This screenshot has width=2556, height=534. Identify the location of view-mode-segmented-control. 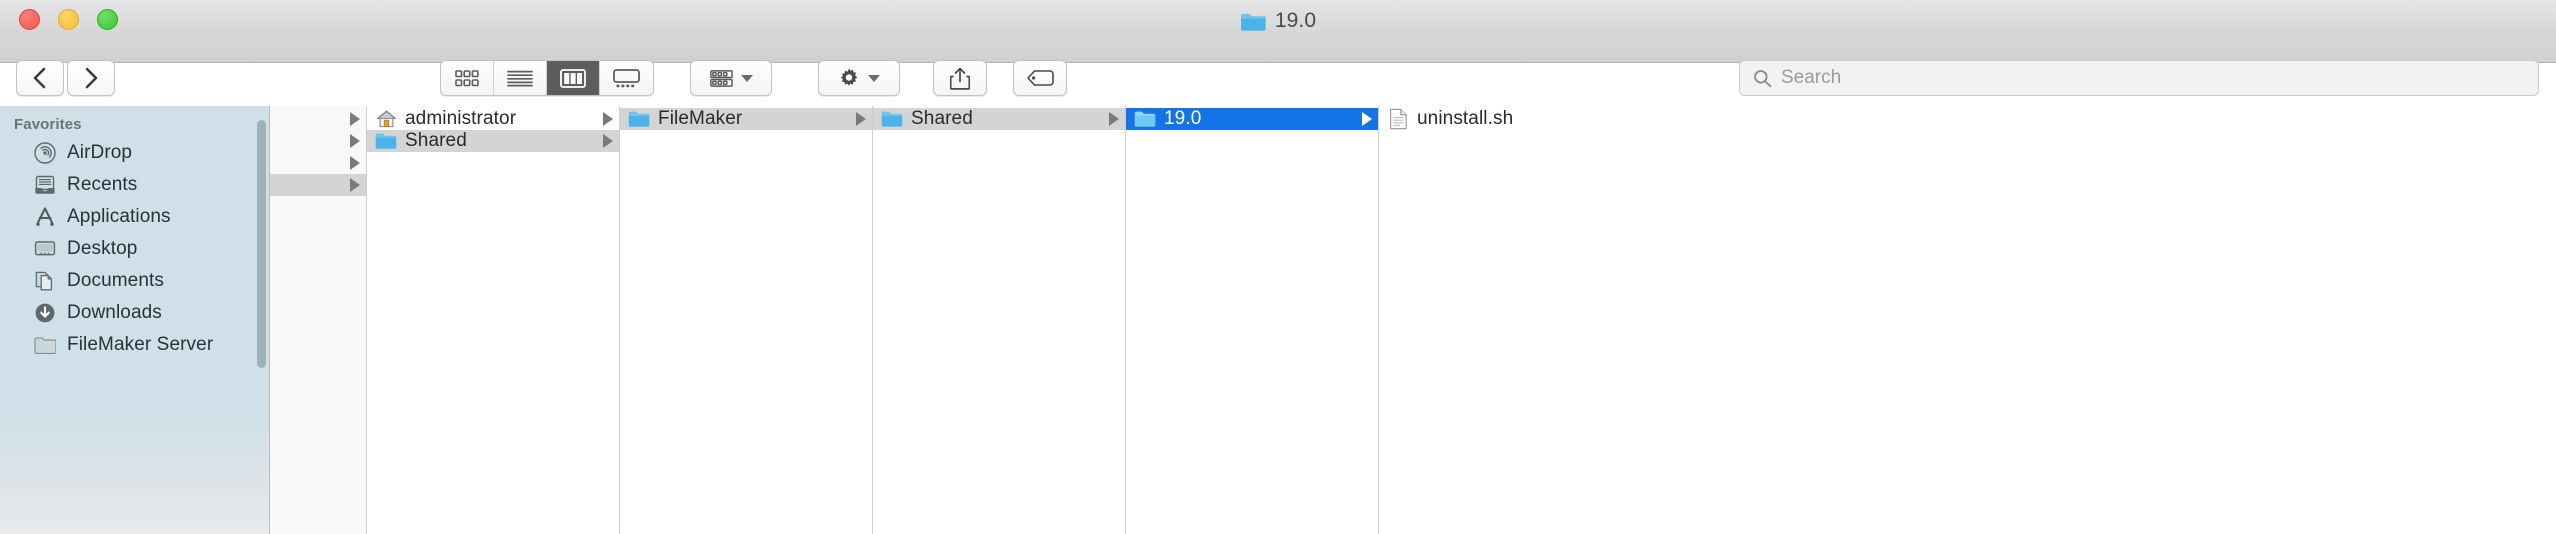
(547, 78).